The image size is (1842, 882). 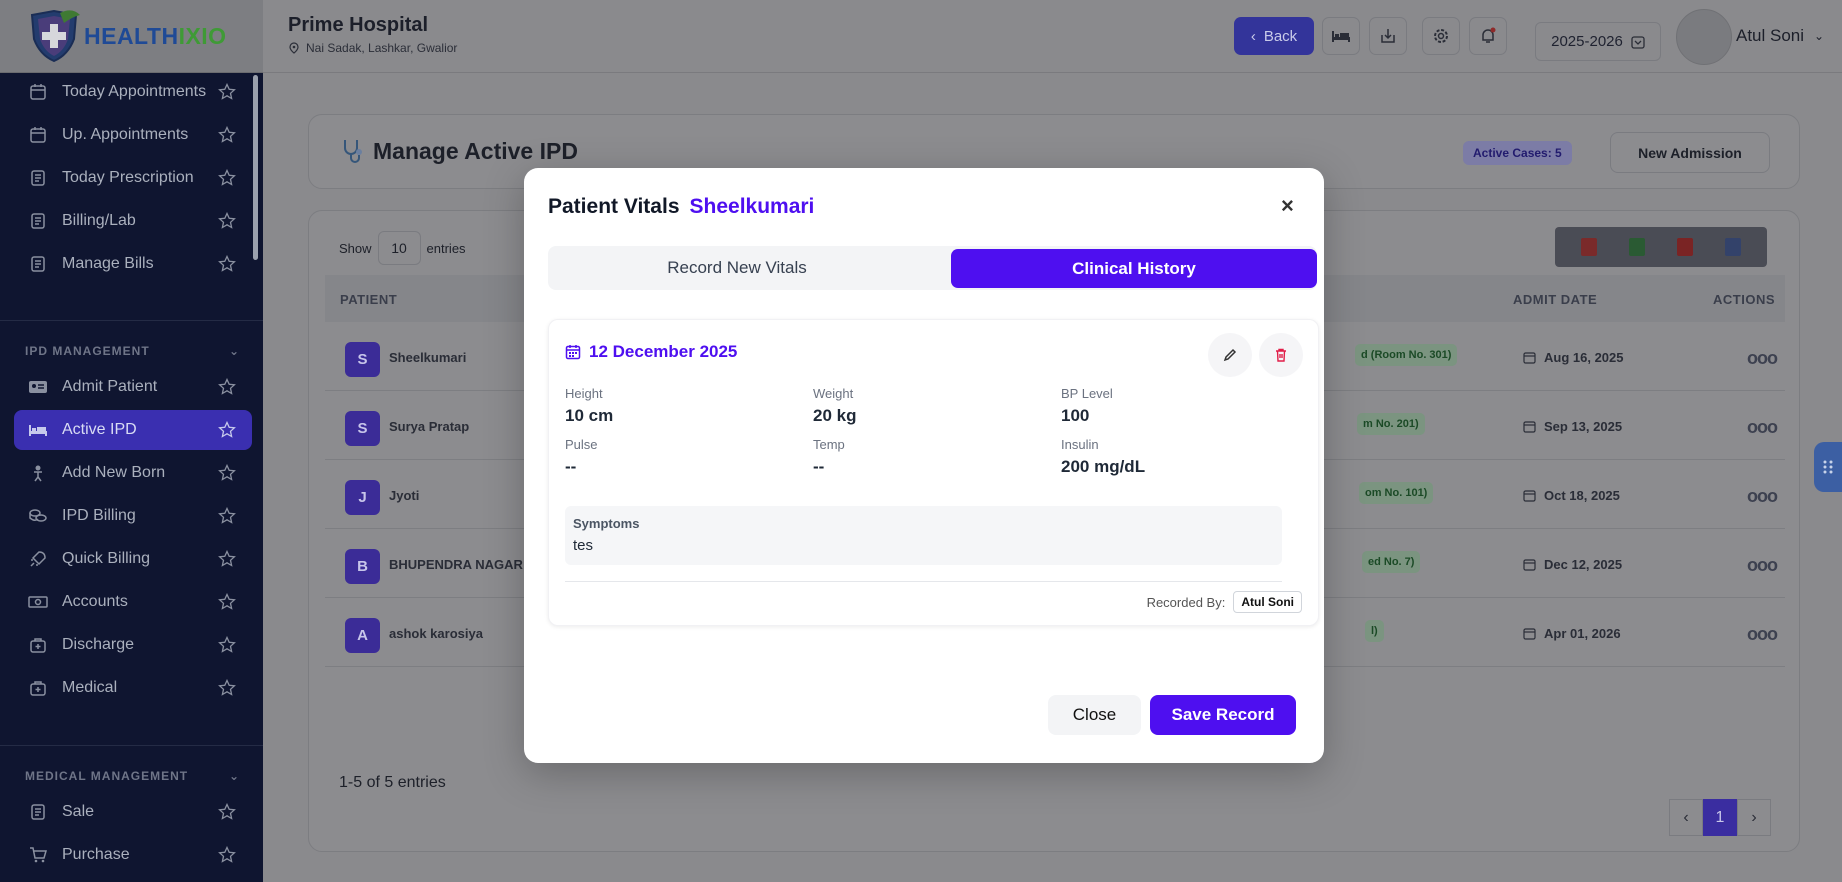 What do you see at coordinates (1388, 36) in the screenshot?
I see `download-button` at bounding box center [1388, 36].